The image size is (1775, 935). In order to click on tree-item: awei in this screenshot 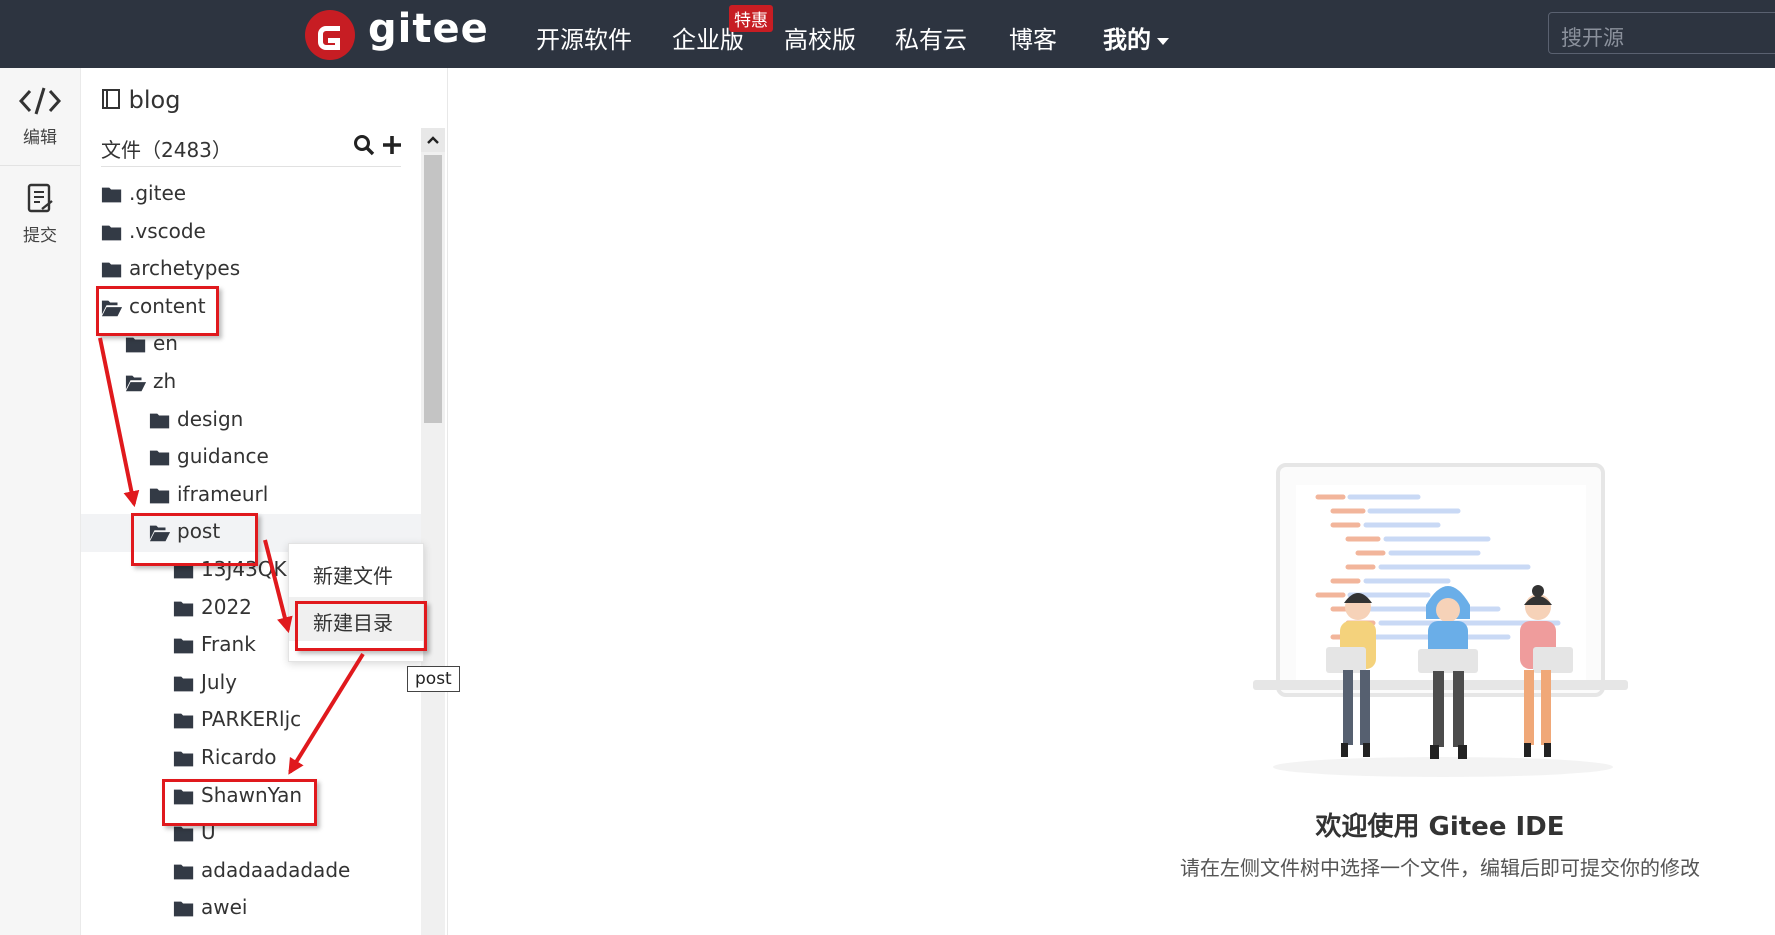, I will do `click(251, 909)`.